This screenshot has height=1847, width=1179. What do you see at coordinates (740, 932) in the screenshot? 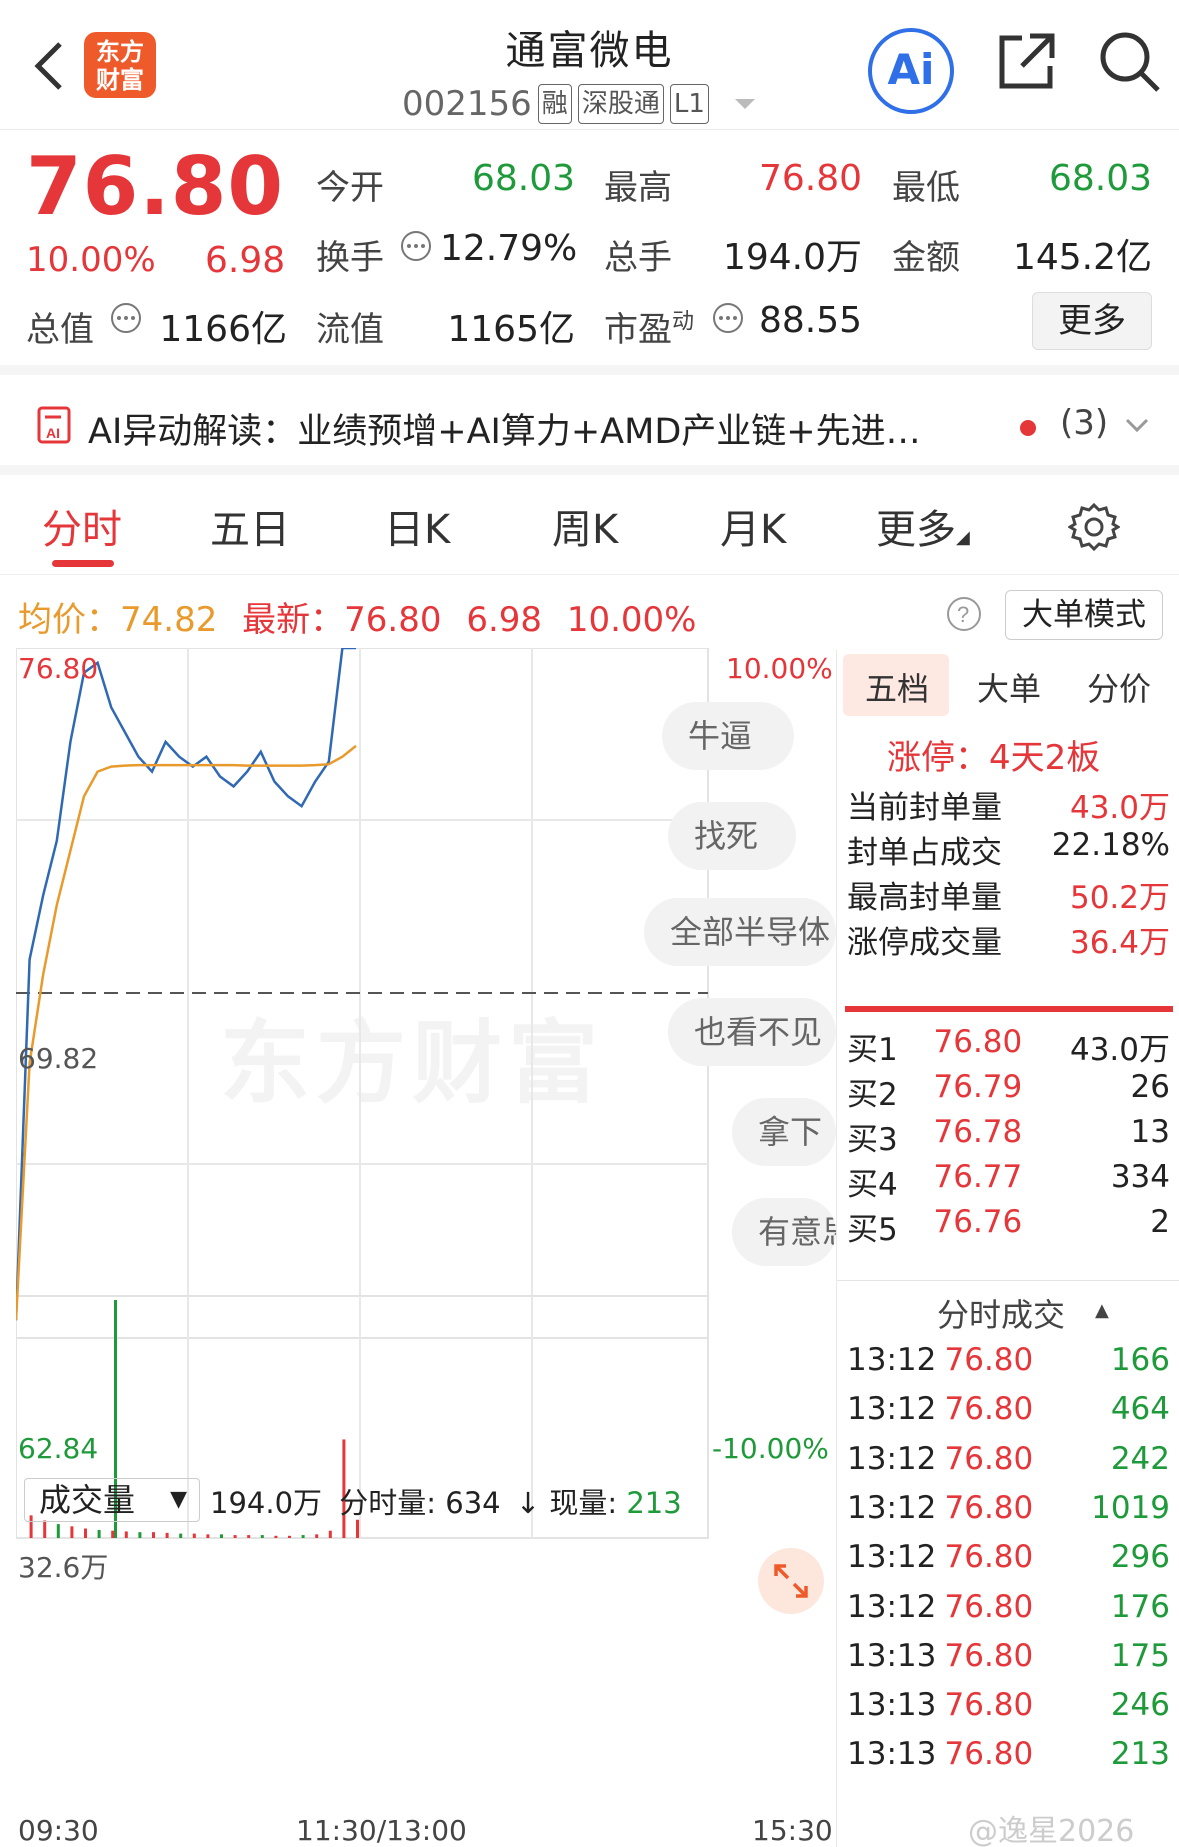
I see `comment-bubble: 全部半导体` at bounding box center [740, 932].